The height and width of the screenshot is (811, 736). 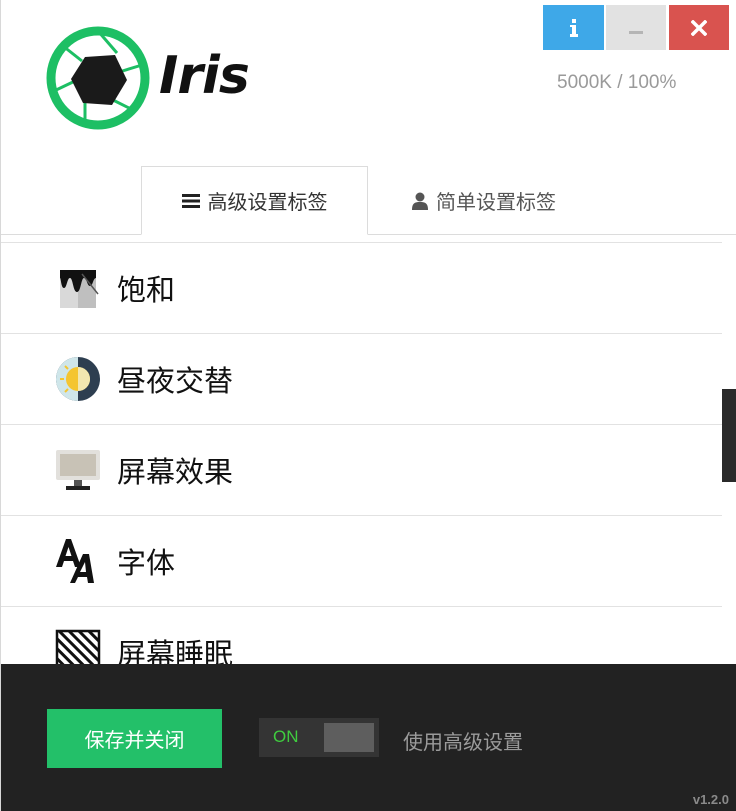 I want to click on save-and-close-button: 保存并关闭, so click(x=134, y=738).